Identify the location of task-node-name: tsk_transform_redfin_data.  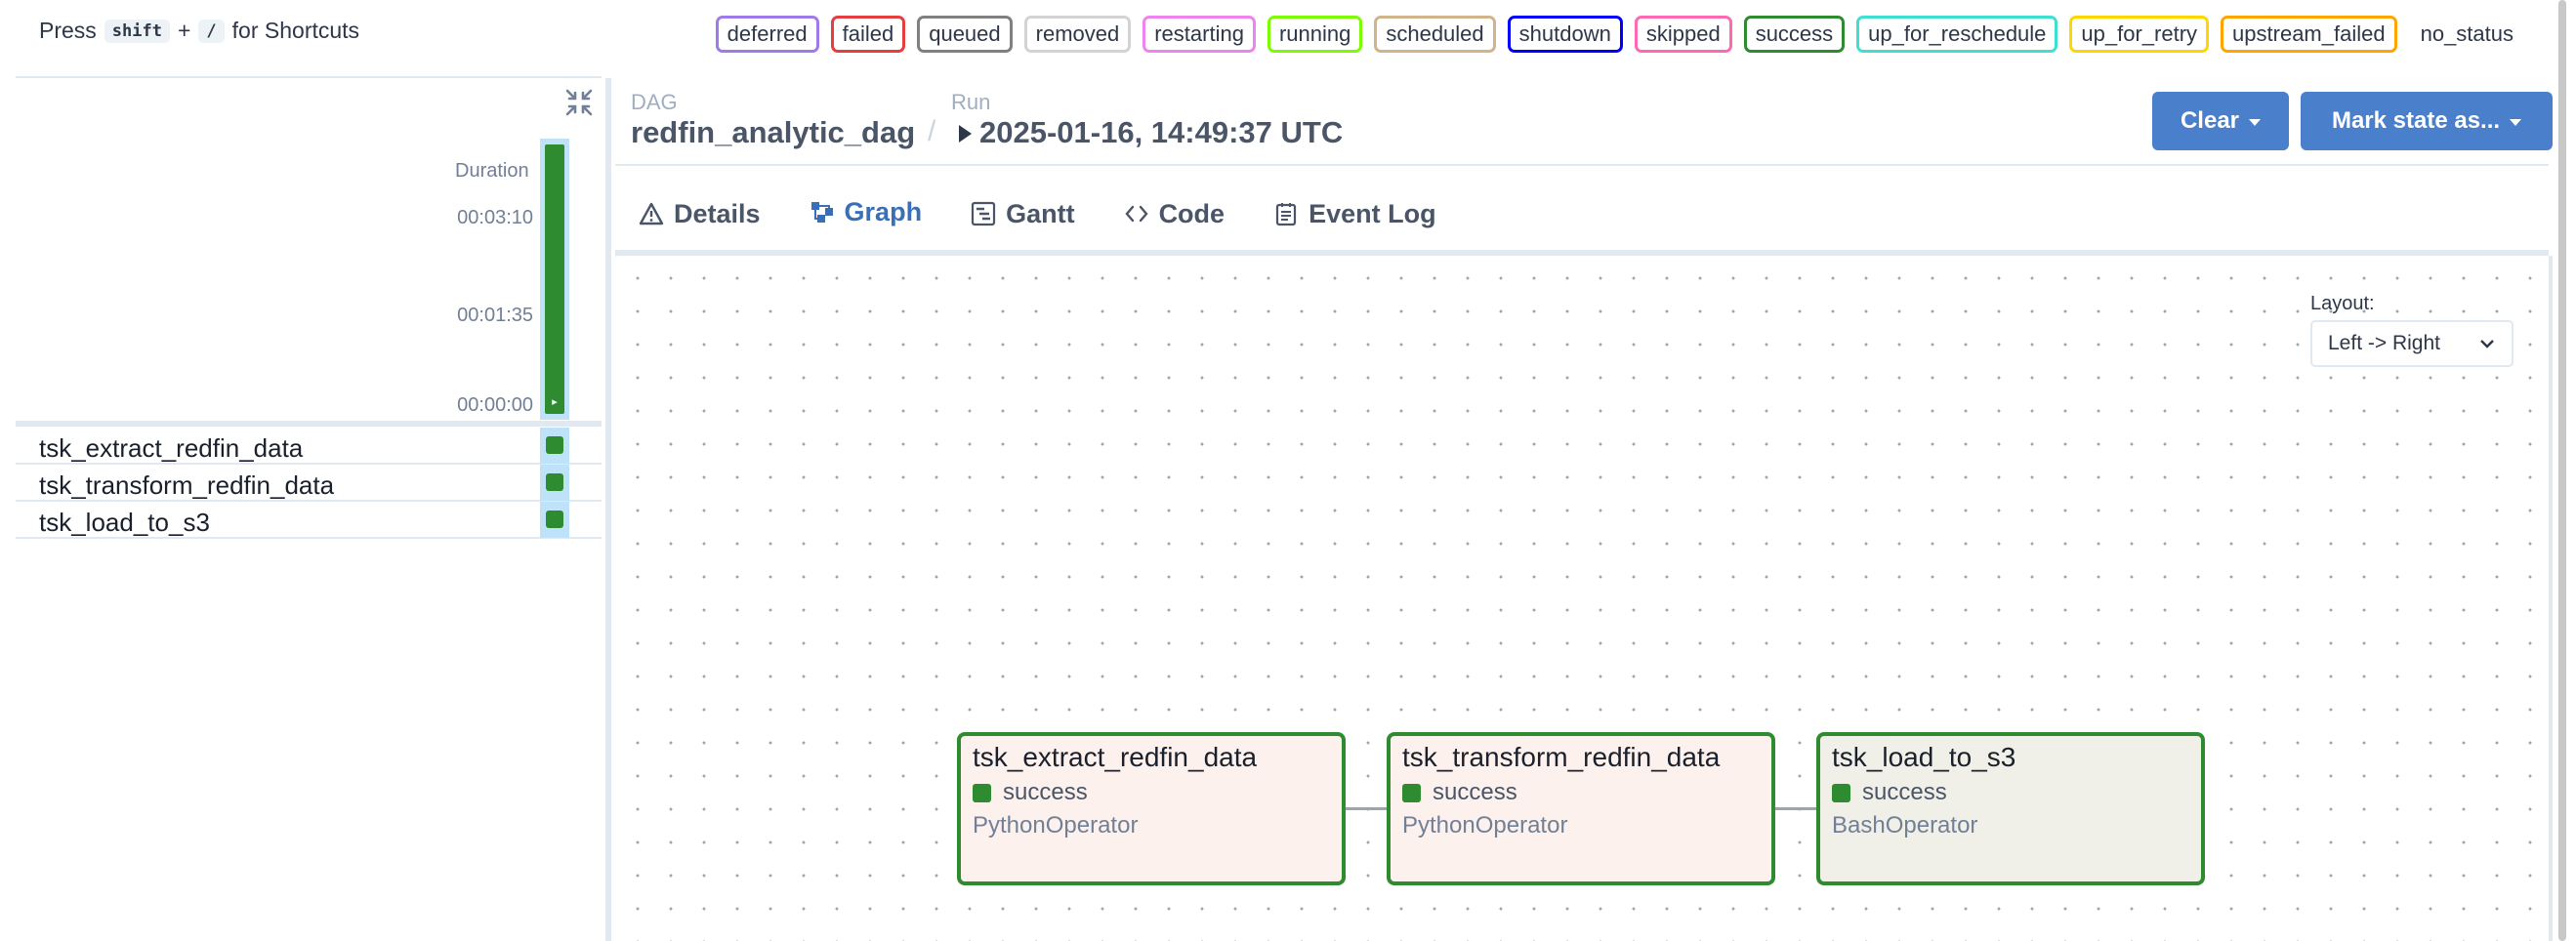
(1562, 757).